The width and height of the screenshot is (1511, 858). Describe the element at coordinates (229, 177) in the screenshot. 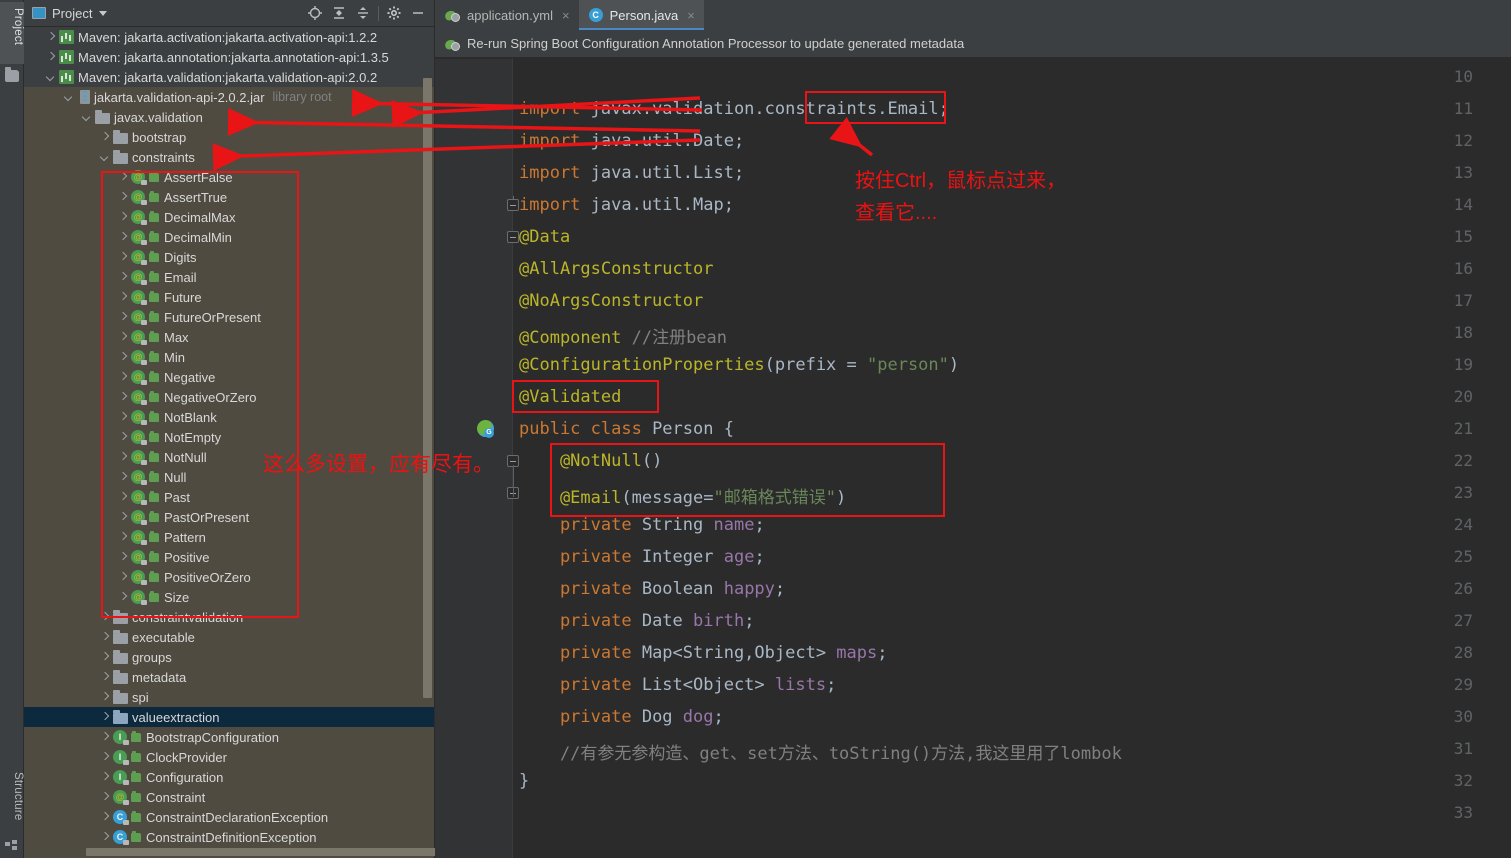

I see `tree-node: @ AssertFalse` at that location.